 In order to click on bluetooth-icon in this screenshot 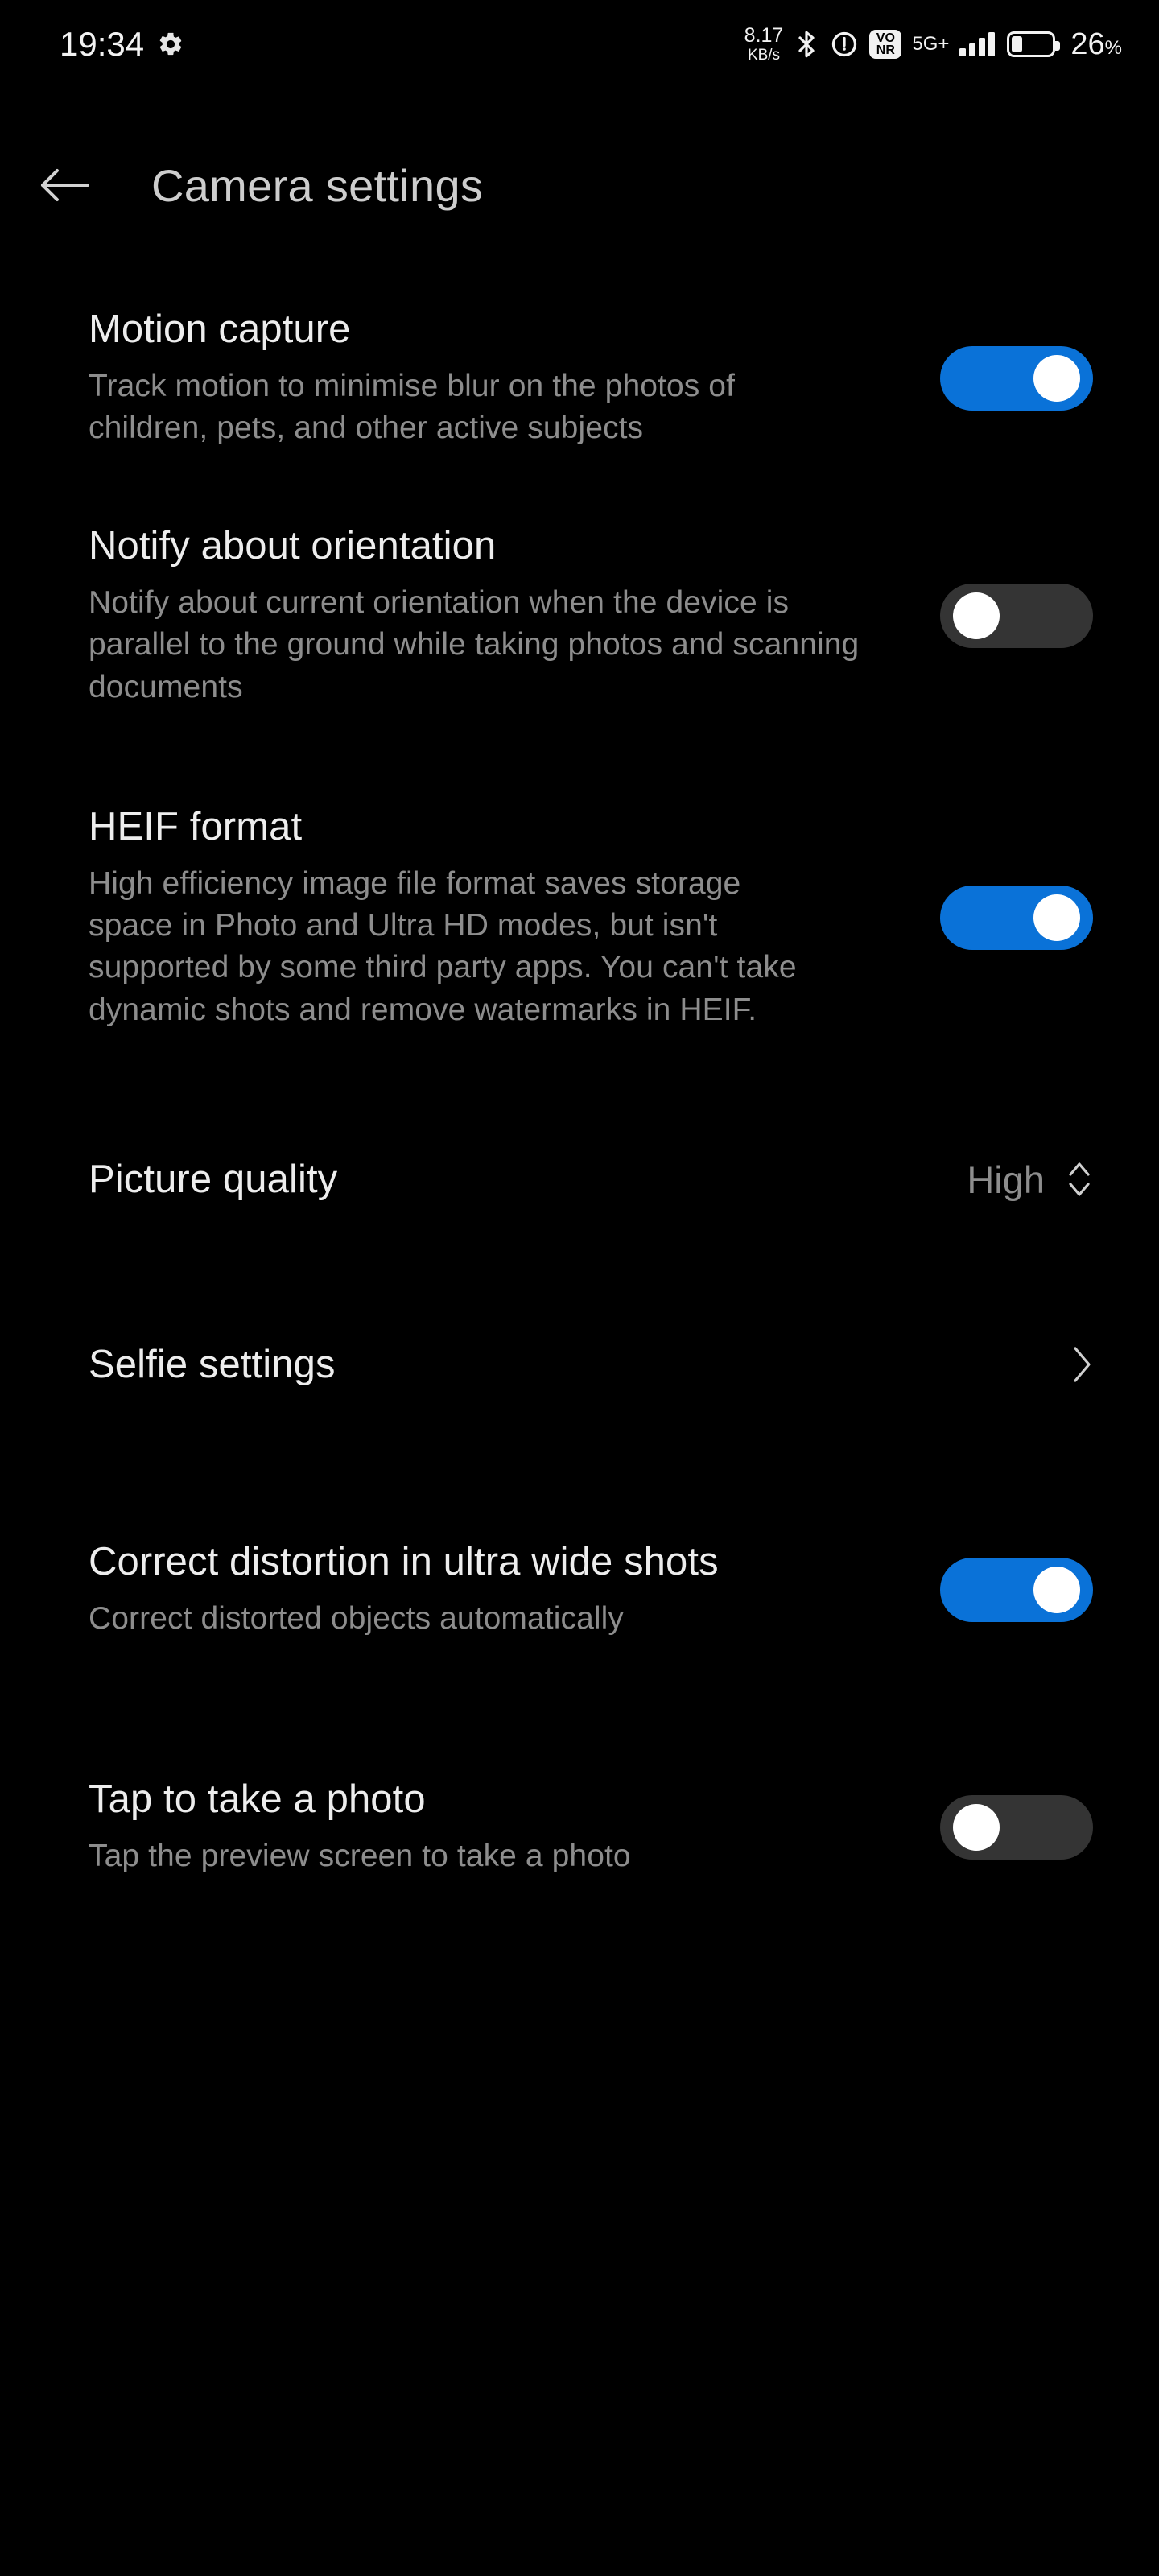, I will do `click(806, 44)`.